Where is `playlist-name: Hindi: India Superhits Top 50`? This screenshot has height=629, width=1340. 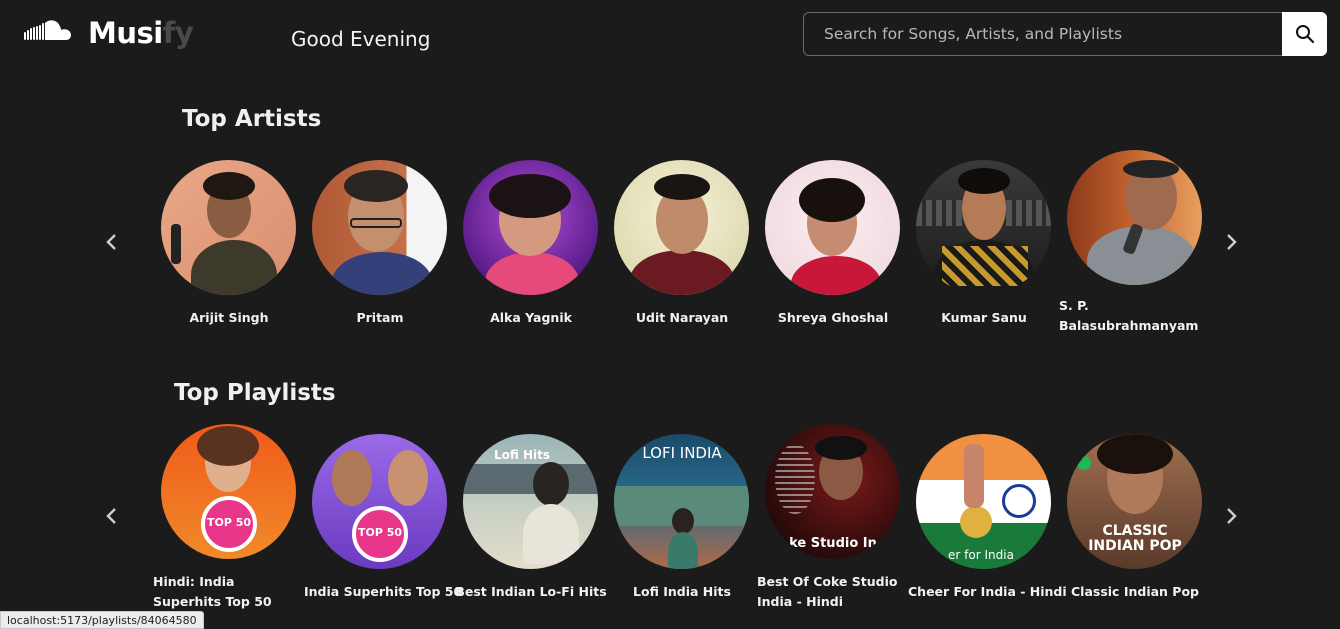 playlist-name: Hindi: India Superhits Top 50 is located at coordinates (212, 591).